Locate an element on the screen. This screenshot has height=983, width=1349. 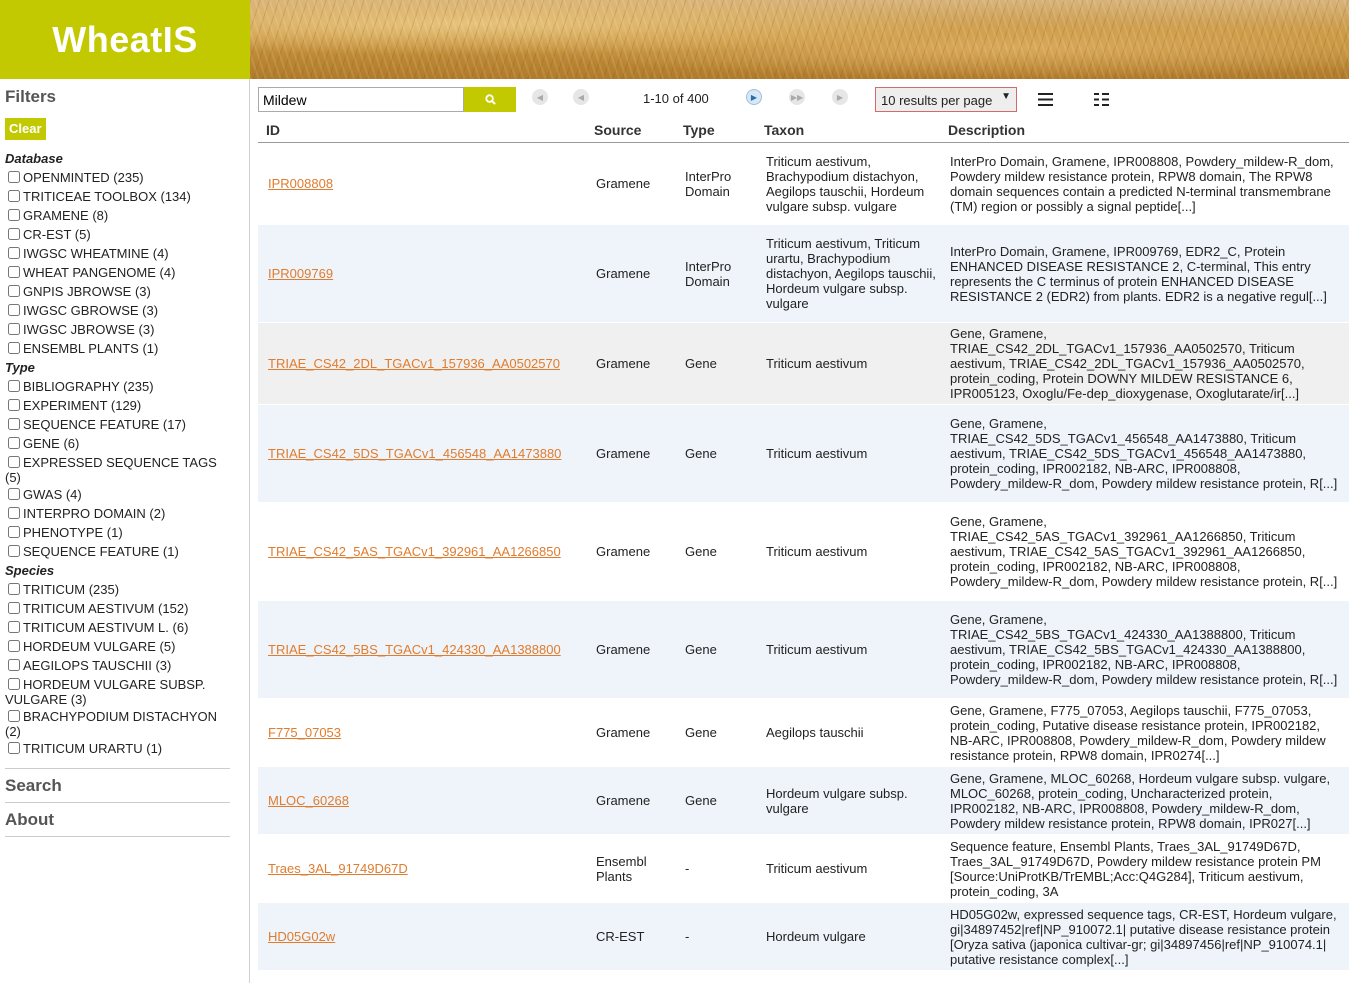
grid-view-icon is located at coordinates (1101, 99).